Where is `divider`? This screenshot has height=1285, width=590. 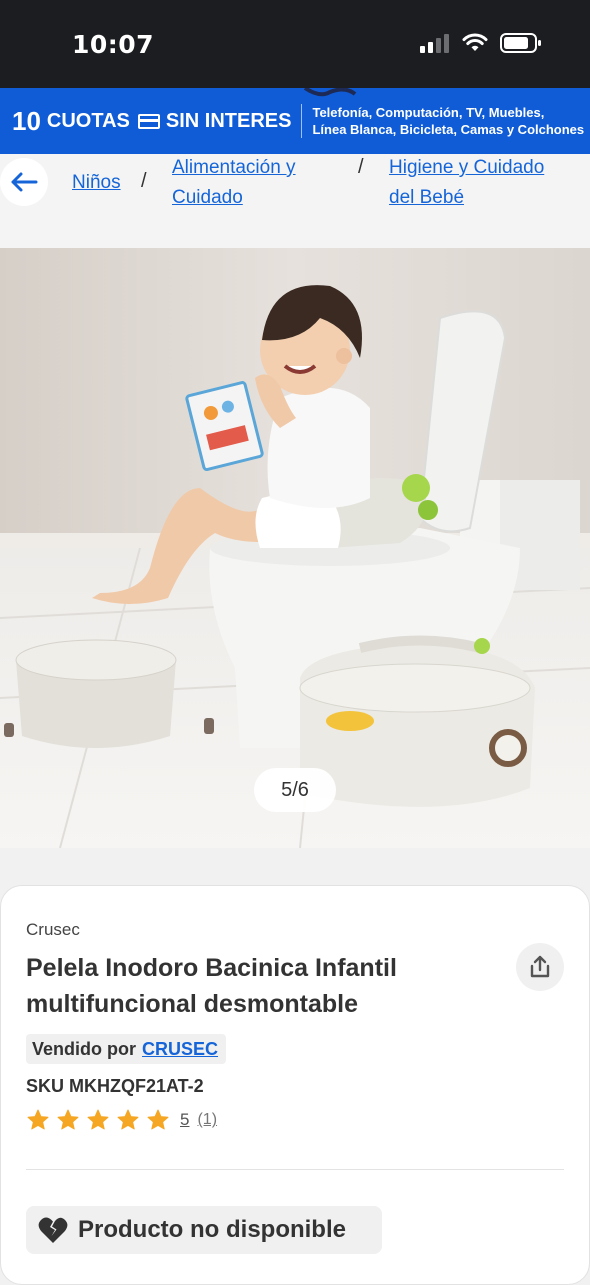
divider is located at coordinates (295, 1169).